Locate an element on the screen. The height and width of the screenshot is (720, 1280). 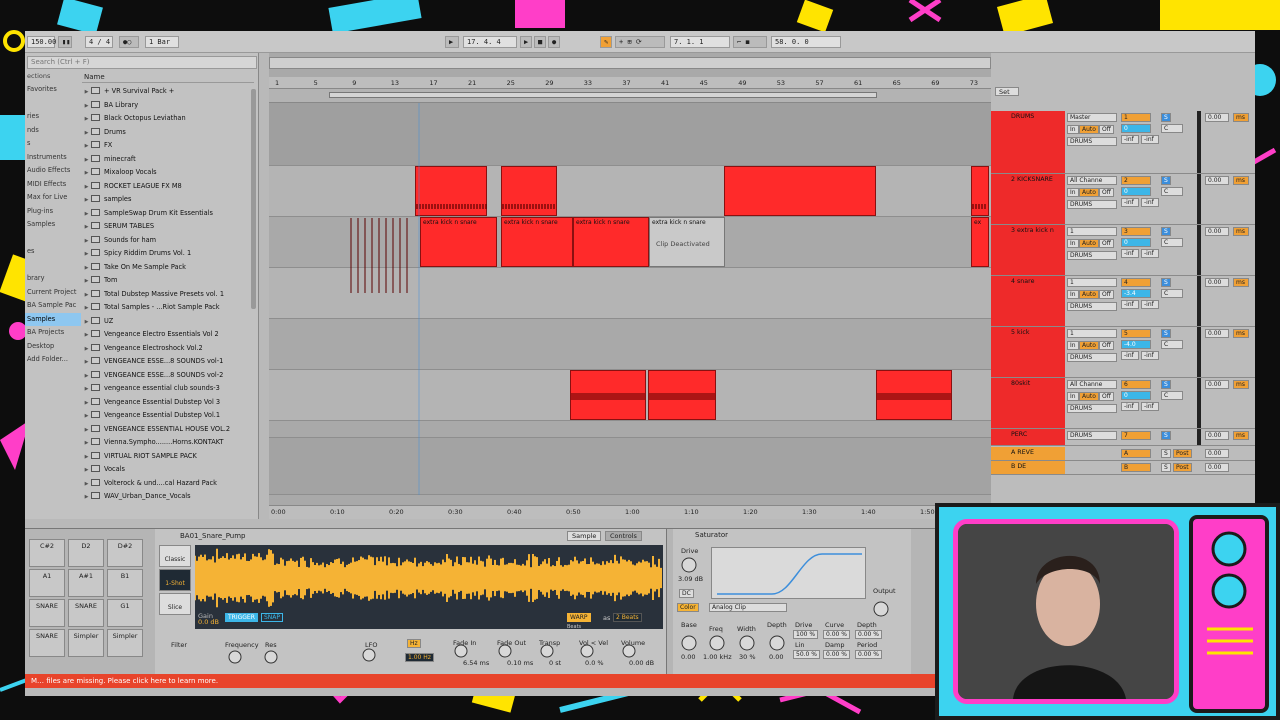
signature-field: 4 / 4 is located at coordinates (99, 42).